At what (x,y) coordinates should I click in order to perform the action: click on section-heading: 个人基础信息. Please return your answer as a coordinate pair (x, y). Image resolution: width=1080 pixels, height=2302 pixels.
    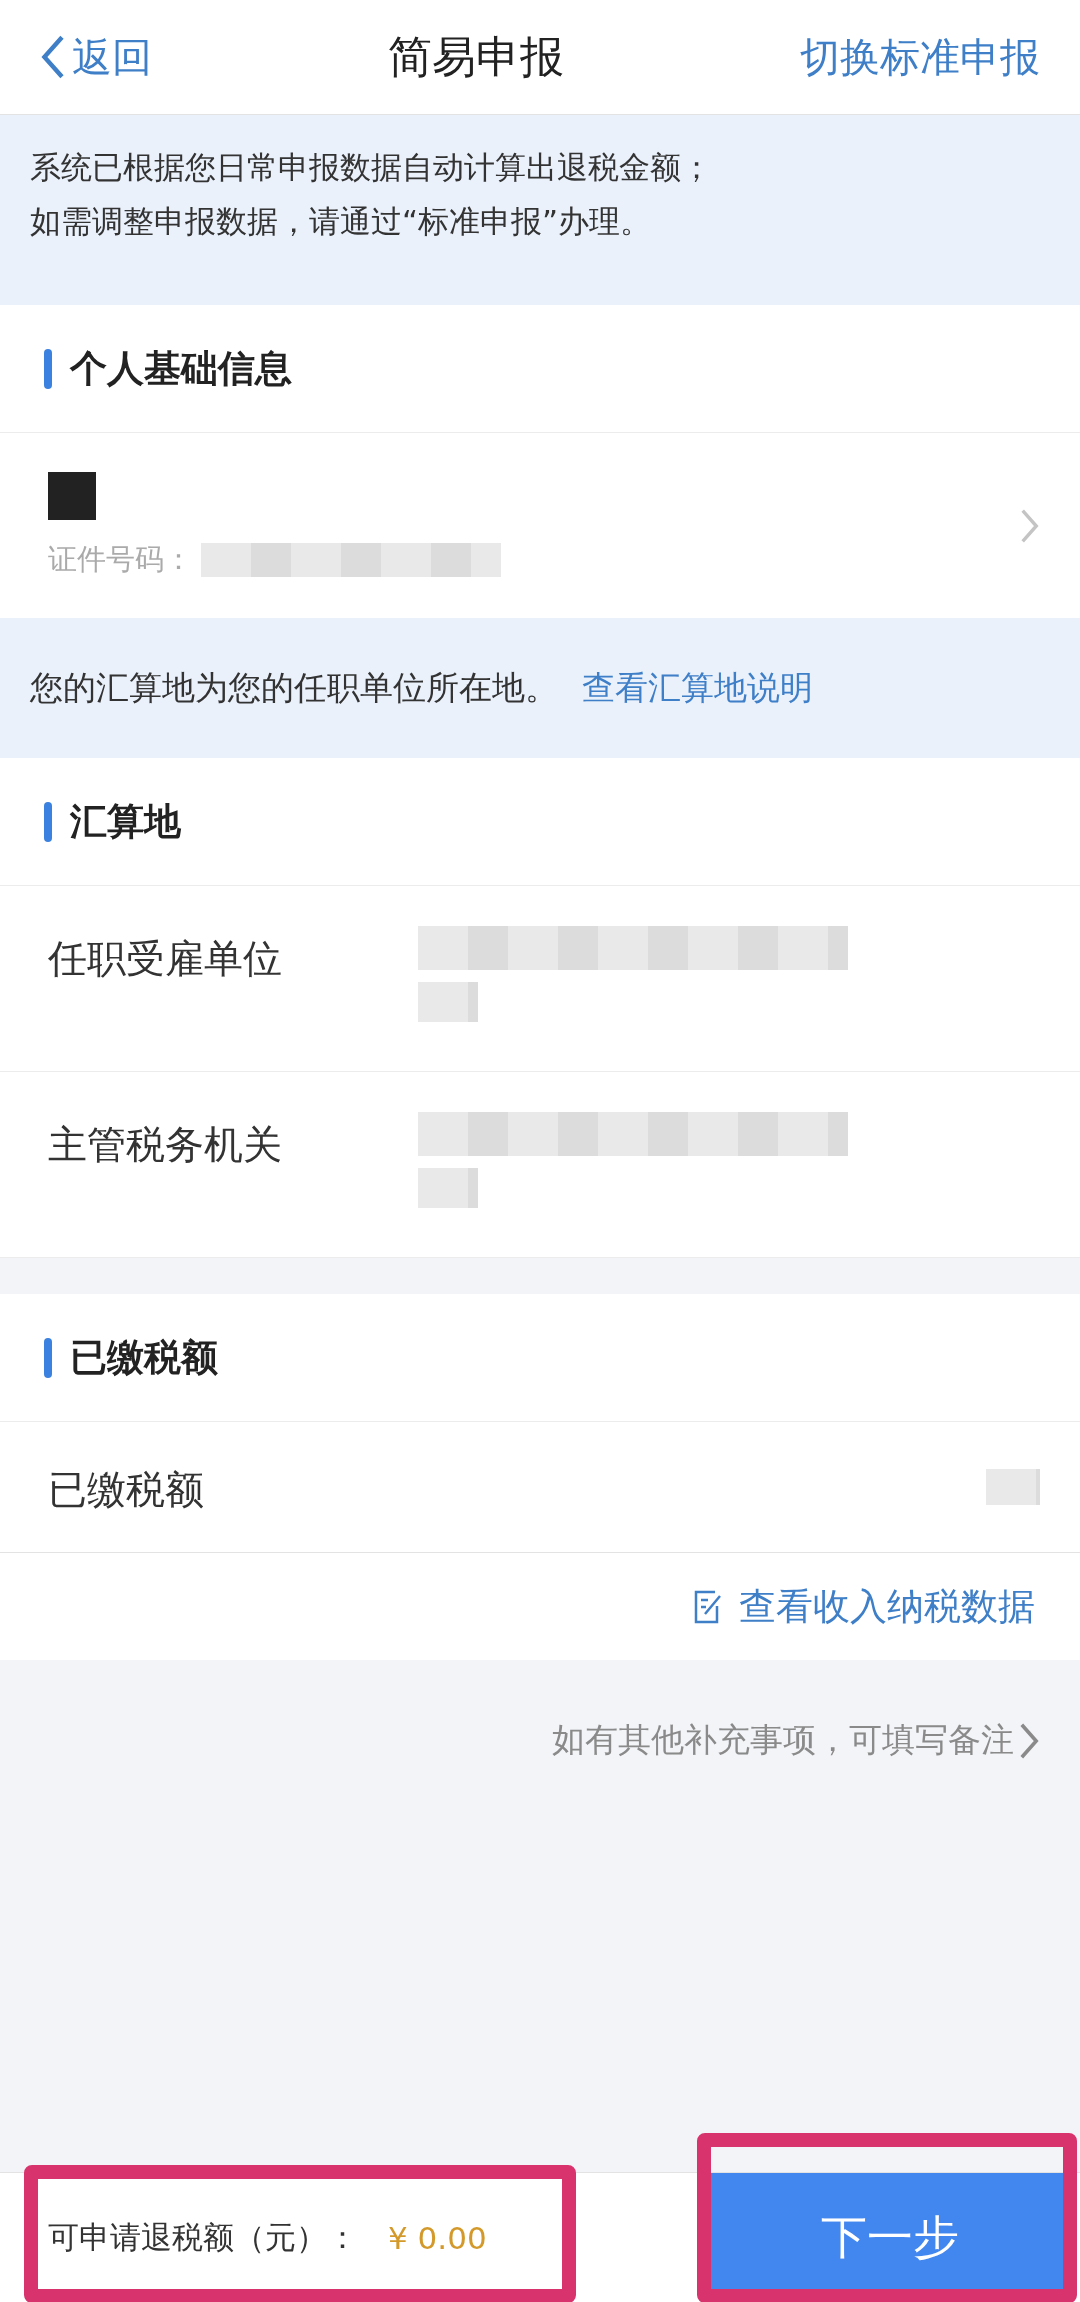
    Looking at the image, I should click on (181, 368).